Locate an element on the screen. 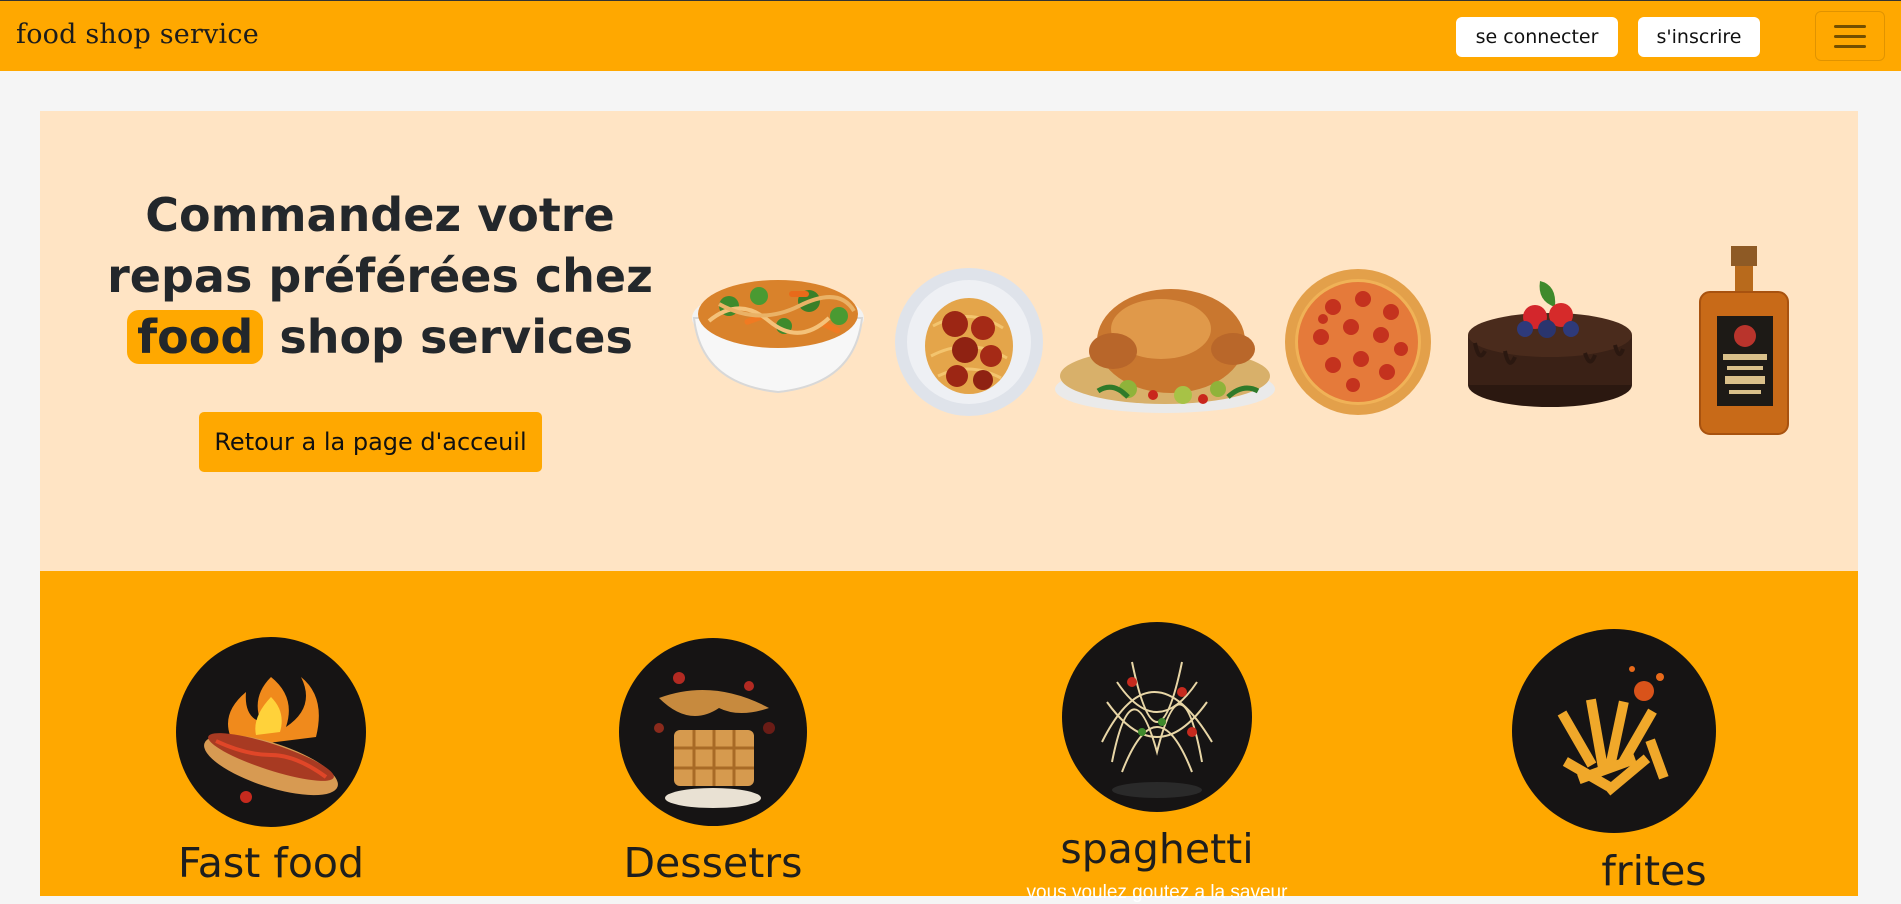 This screenshot has width=1901, height=904. chocolate-cake-image is located at coordinates (1550, 344).